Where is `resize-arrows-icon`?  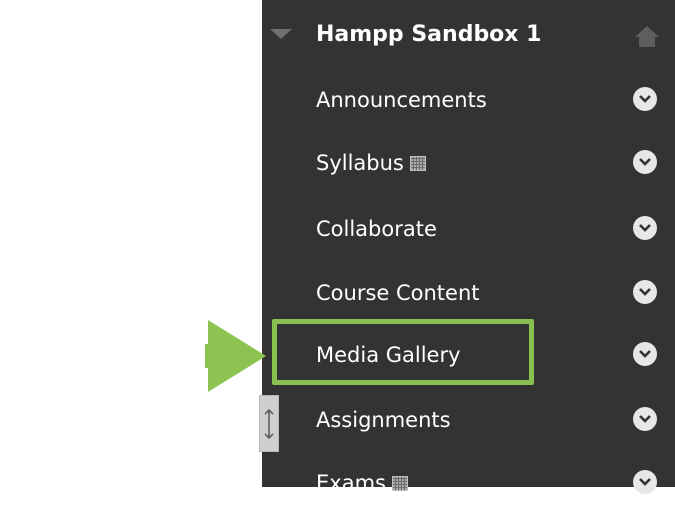 resize-arrows-icon is located at coordinates (269, 424).